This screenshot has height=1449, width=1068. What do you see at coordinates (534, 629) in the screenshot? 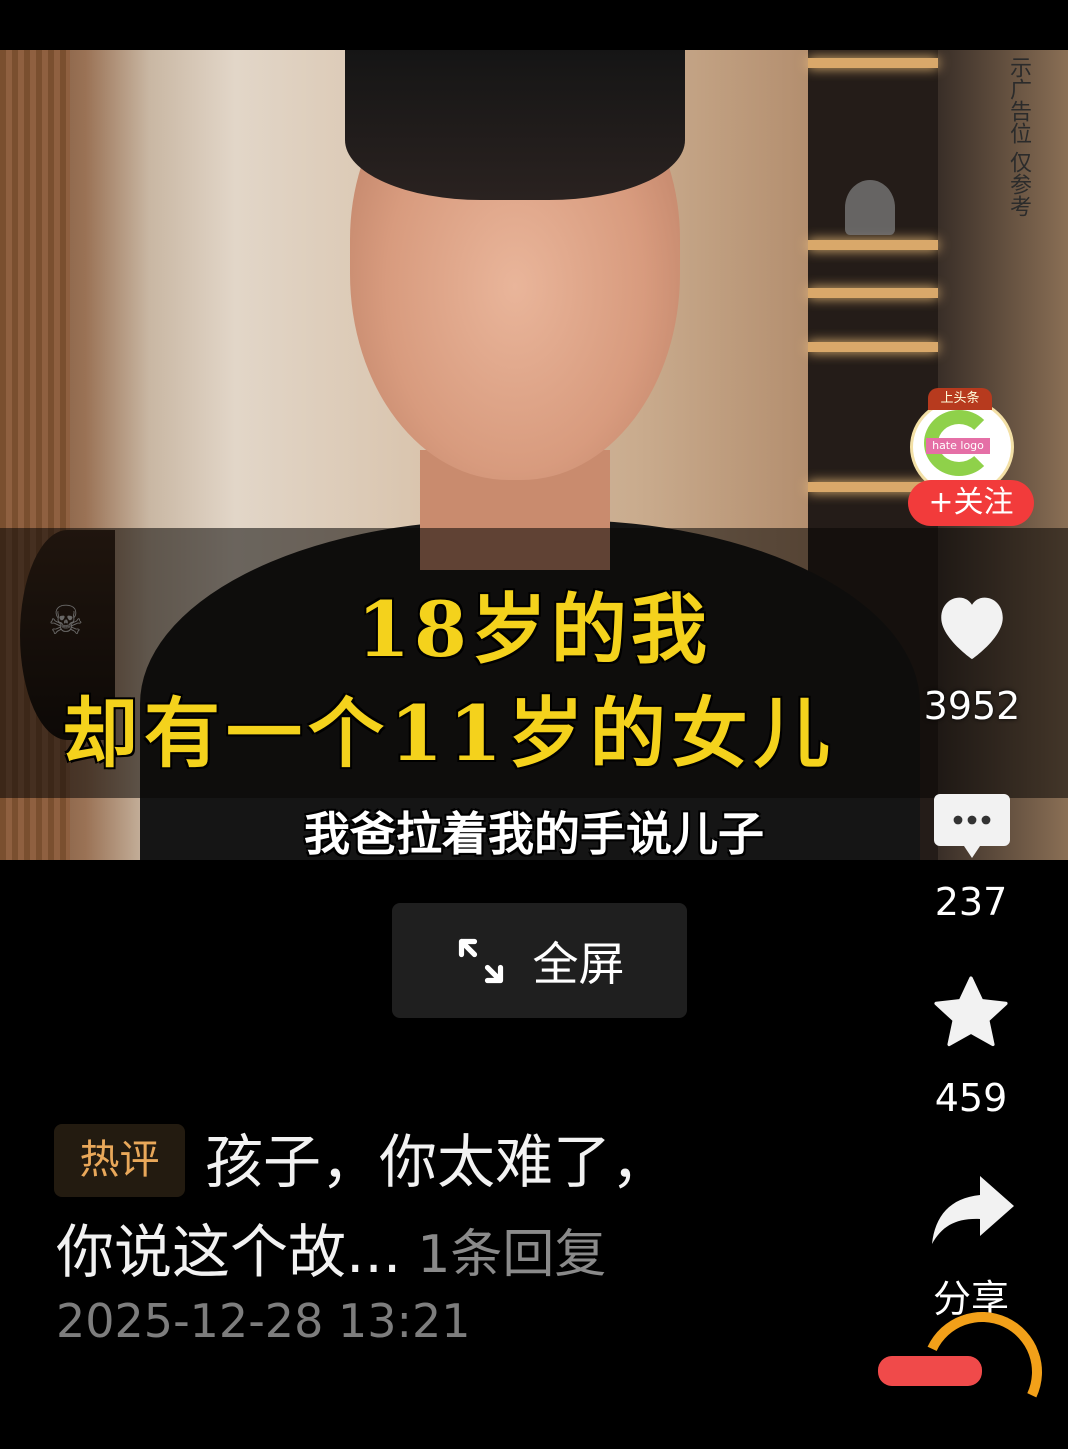
I see `video-caption-line1: 18岁的我` at bounding box center [534, 629].